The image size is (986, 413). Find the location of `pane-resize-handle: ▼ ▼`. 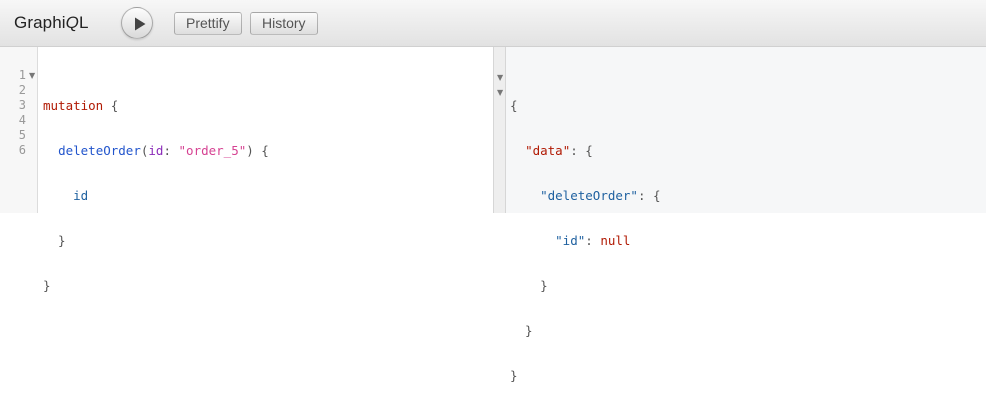

pane-resize-handle: ▼ ▼ is located at coordinates (499, 130).